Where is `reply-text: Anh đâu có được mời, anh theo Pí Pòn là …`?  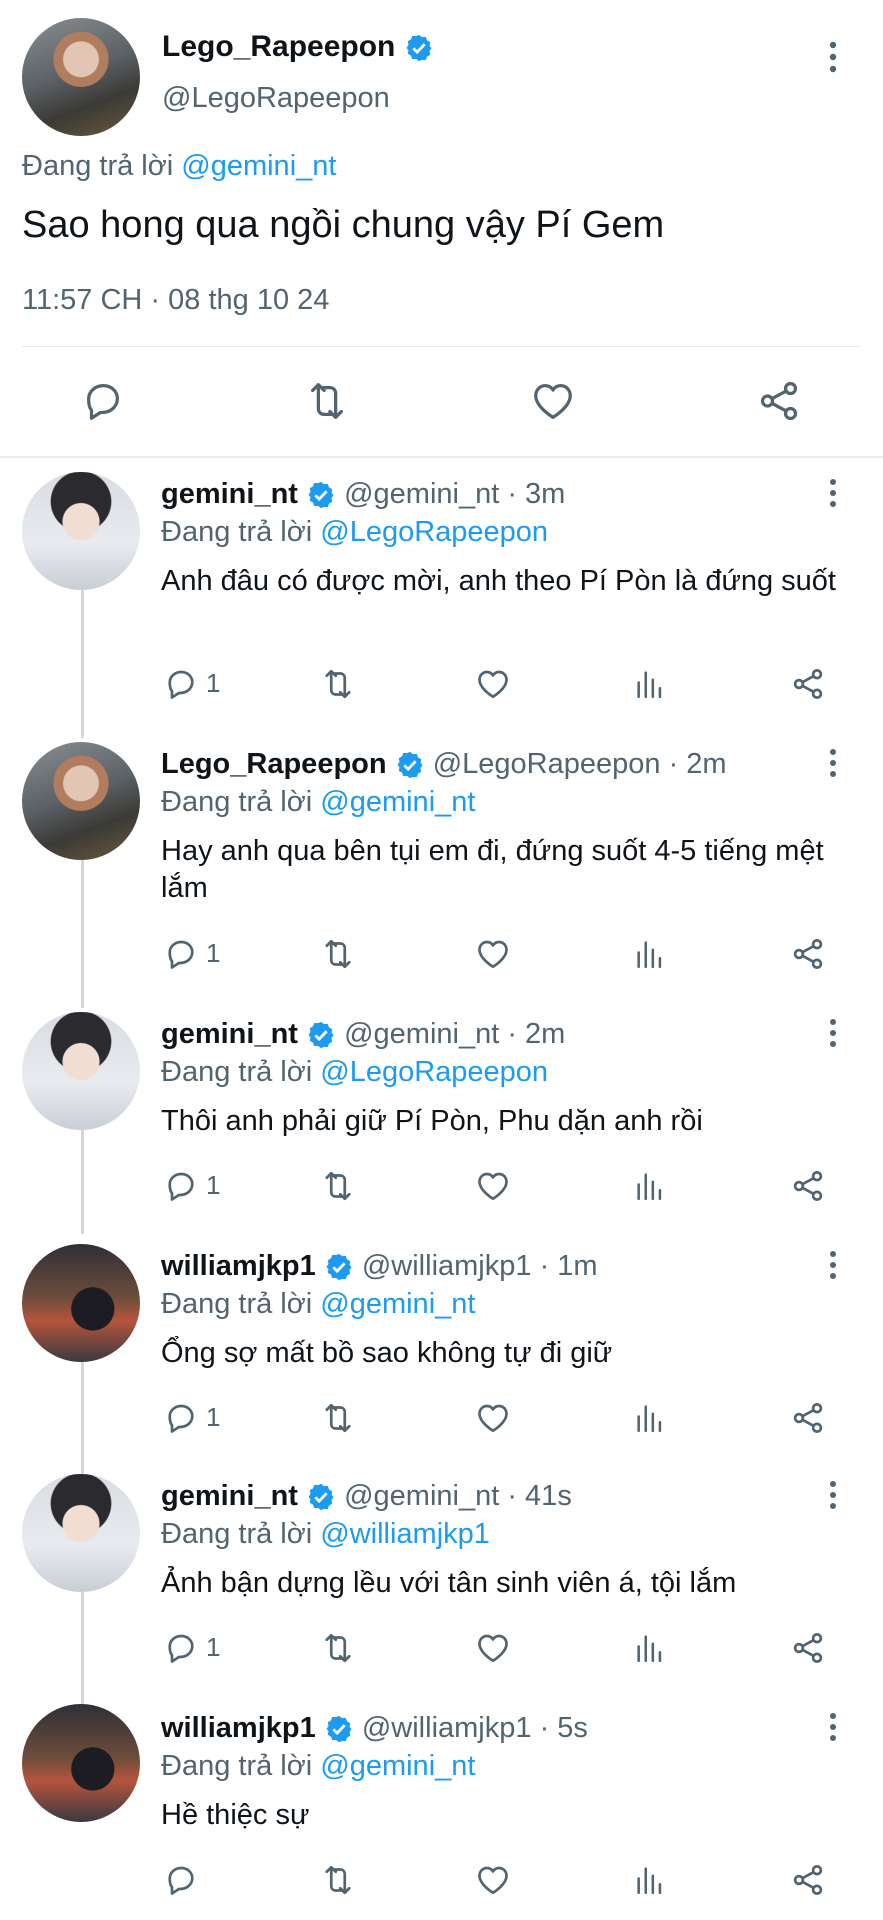 reply-text: Anh đâu có được mời, anh theo Pí Pòn là … is located at coordinates (498, 581).